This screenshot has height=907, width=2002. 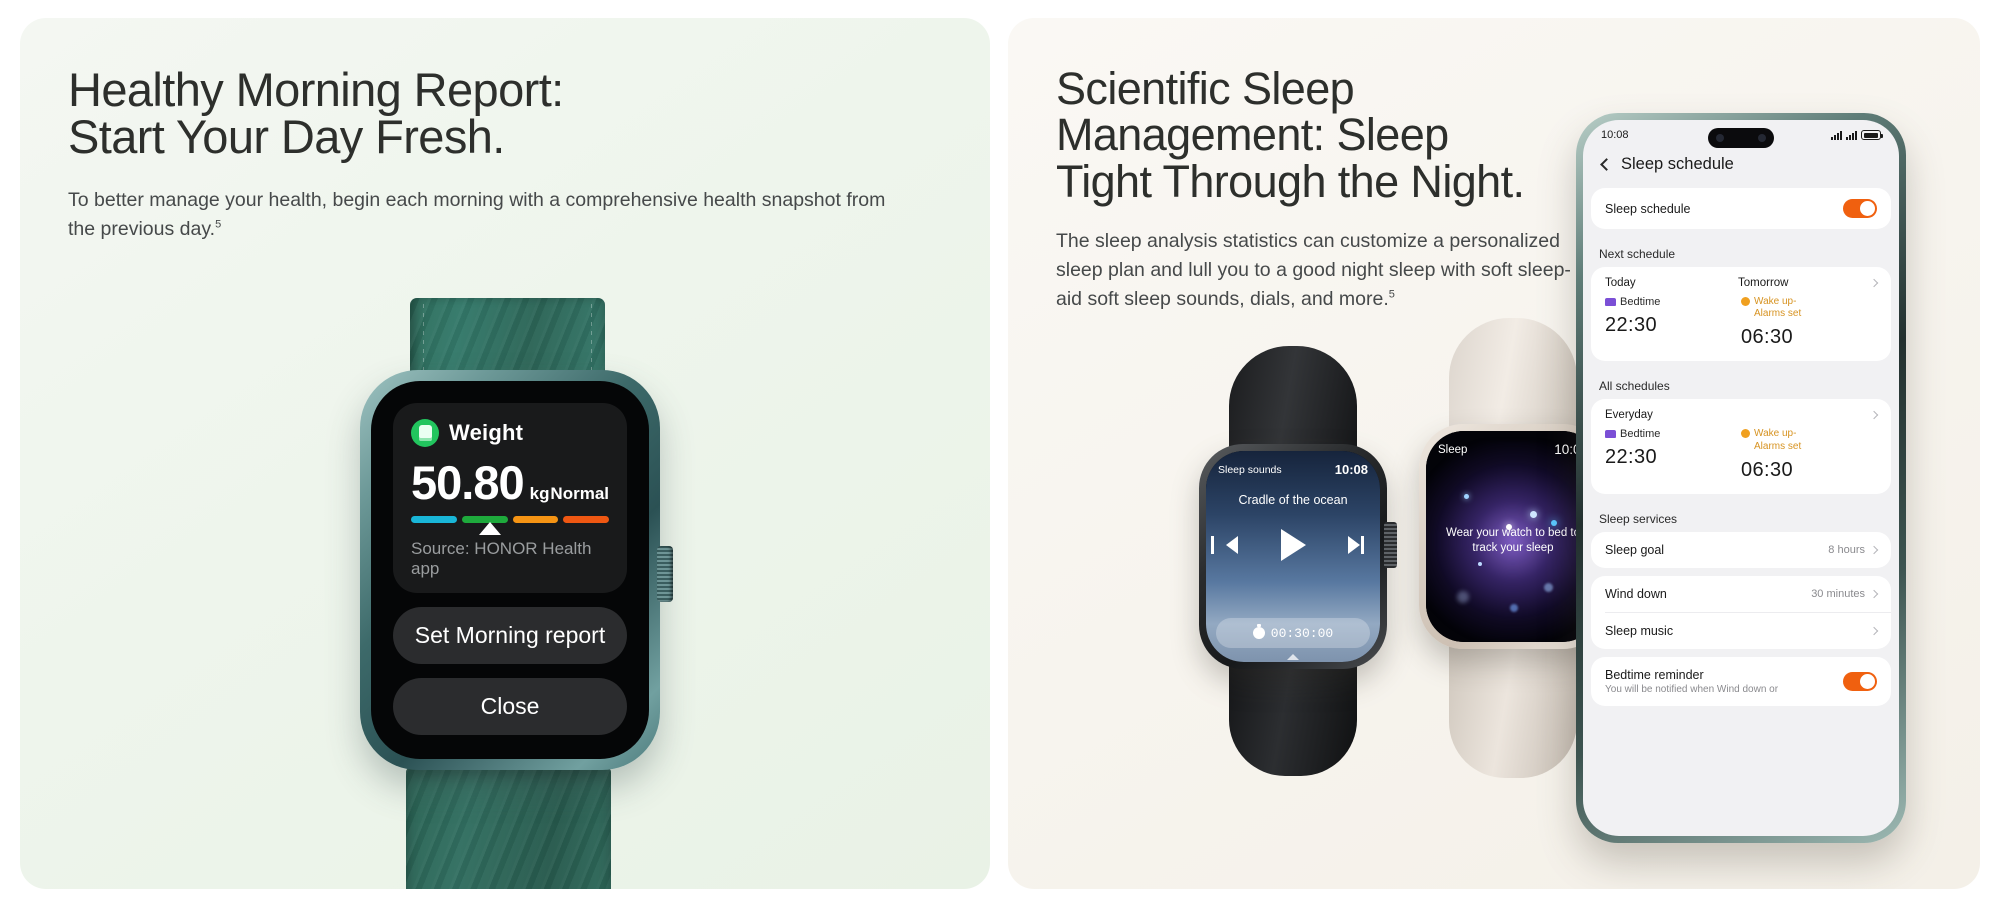 I want to click on sleep-app-label: Sleep, so click(x=1453, y=449).